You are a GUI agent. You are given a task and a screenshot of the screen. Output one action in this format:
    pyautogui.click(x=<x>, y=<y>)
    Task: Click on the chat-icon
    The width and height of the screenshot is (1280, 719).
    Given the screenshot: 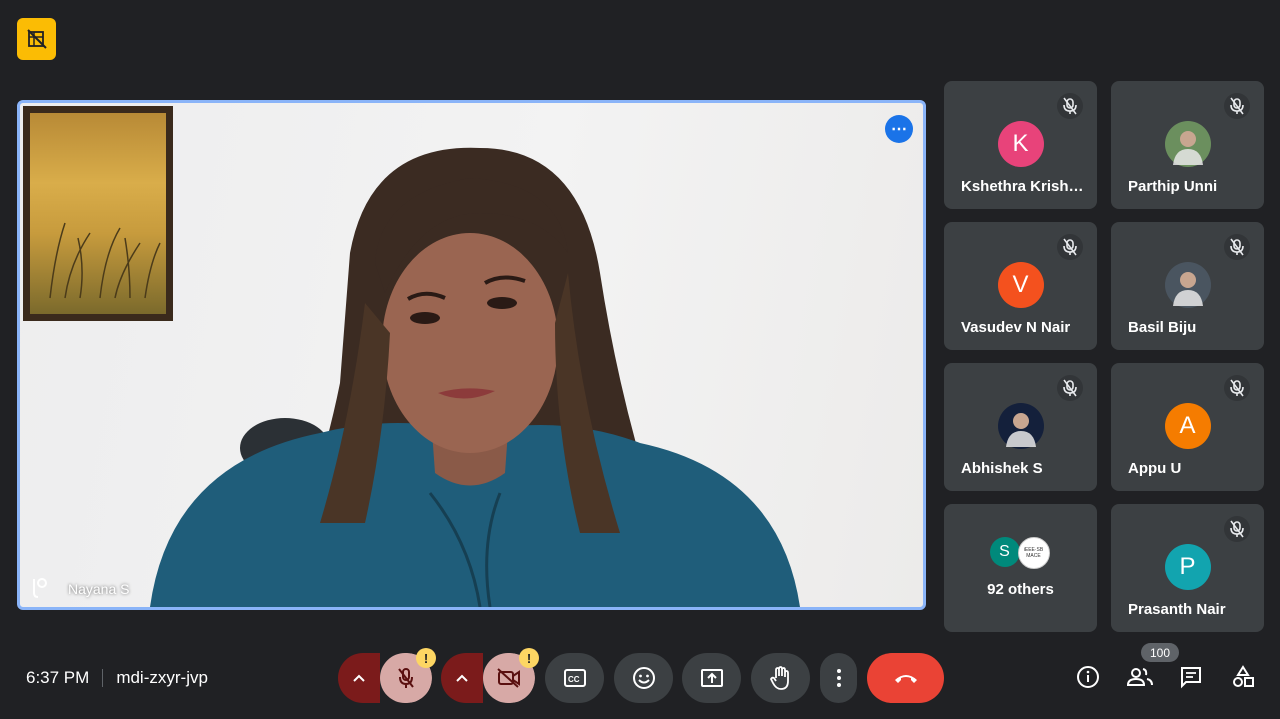 What is the action you would take?
    pyautogui.click(x=1191, y=678)
    